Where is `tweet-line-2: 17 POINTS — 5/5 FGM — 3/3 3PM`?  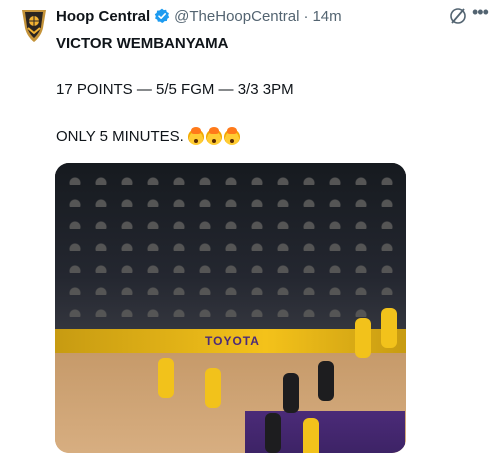
tweet-line-2: 17 POINTS — 5/5 FGM — 3/3 3PM is located at coordinates (175, 89).